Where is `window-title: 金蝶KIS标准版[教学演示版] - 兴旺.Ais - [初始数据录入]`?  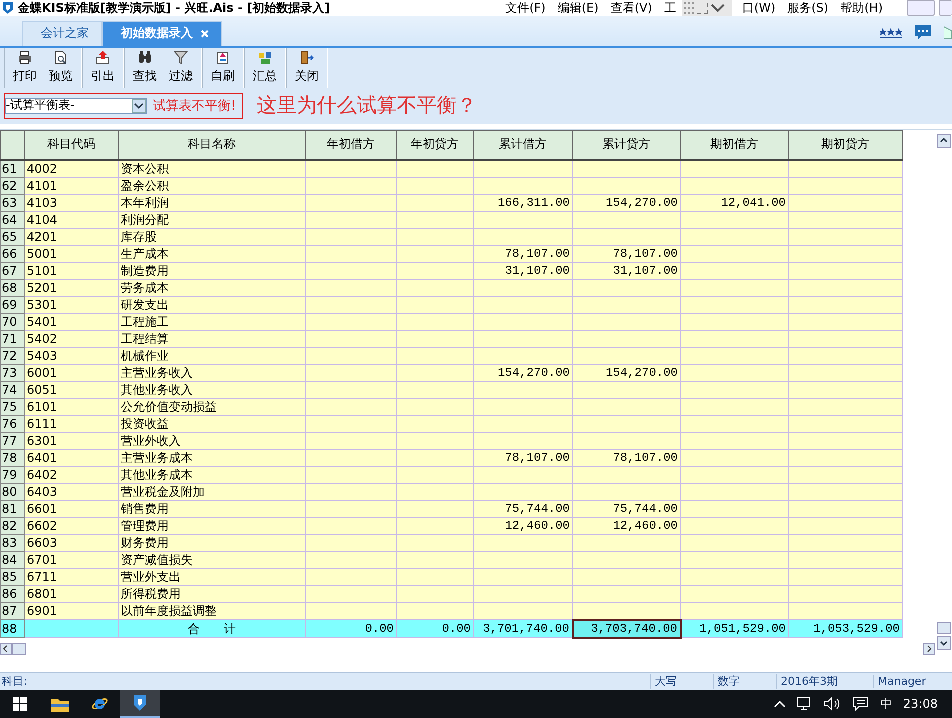 window-title: 金蝶KIS标准版[教学演示版] - 兴旺.Ais - [初始数据录入] is located at coordinates (175, 8).